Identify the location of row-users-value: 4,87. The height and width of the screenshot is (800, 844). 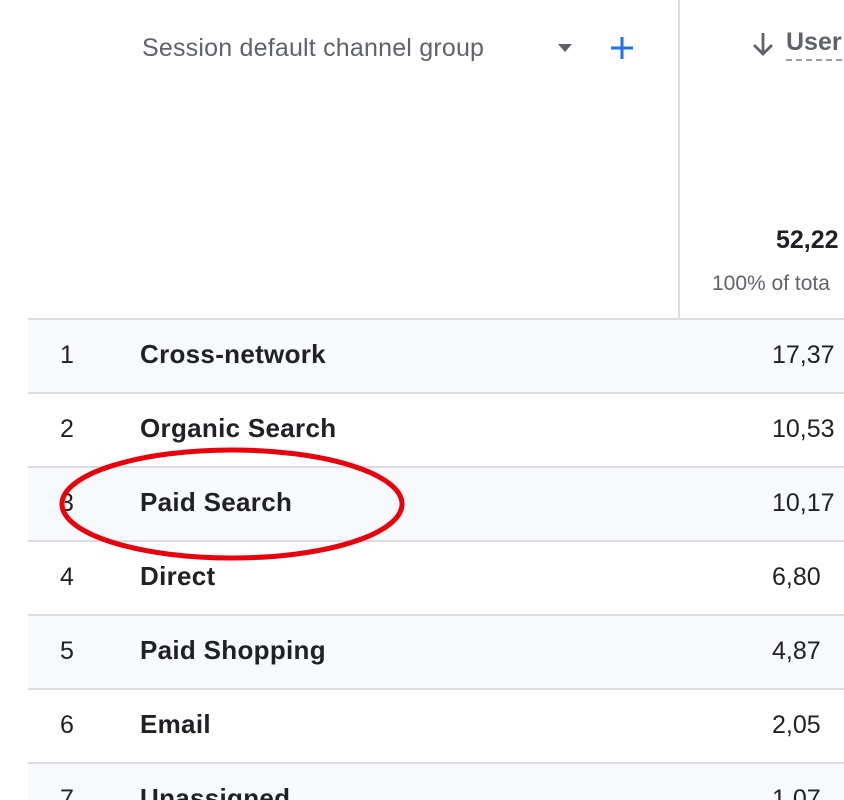
(796, 651).